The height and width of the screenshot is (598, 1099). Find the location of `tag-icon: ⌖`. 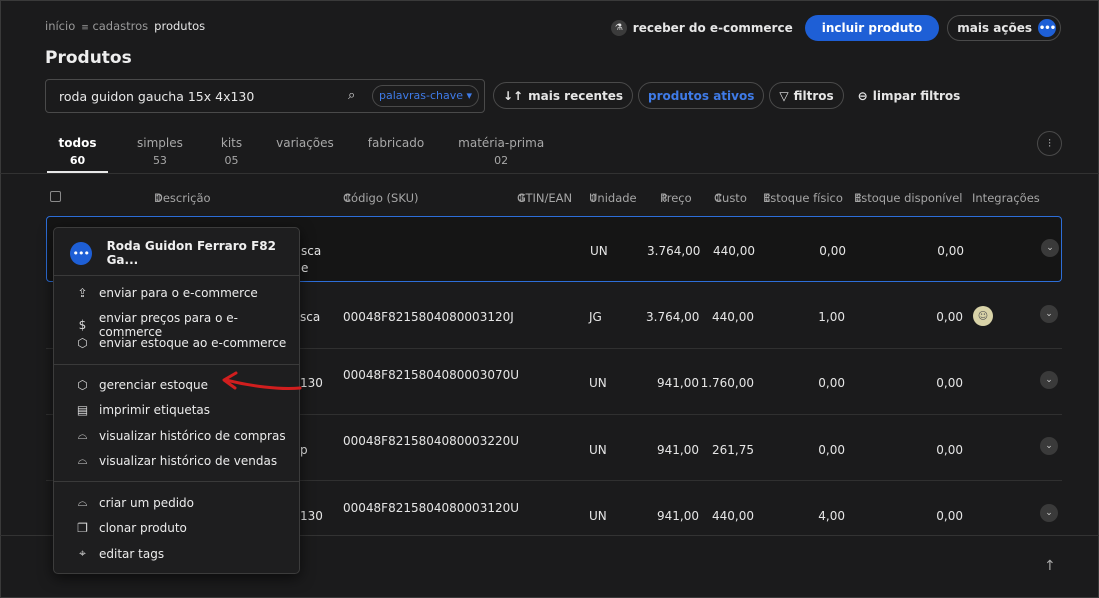

tag-icon: ⌖ is located at coordinates (82, 553).